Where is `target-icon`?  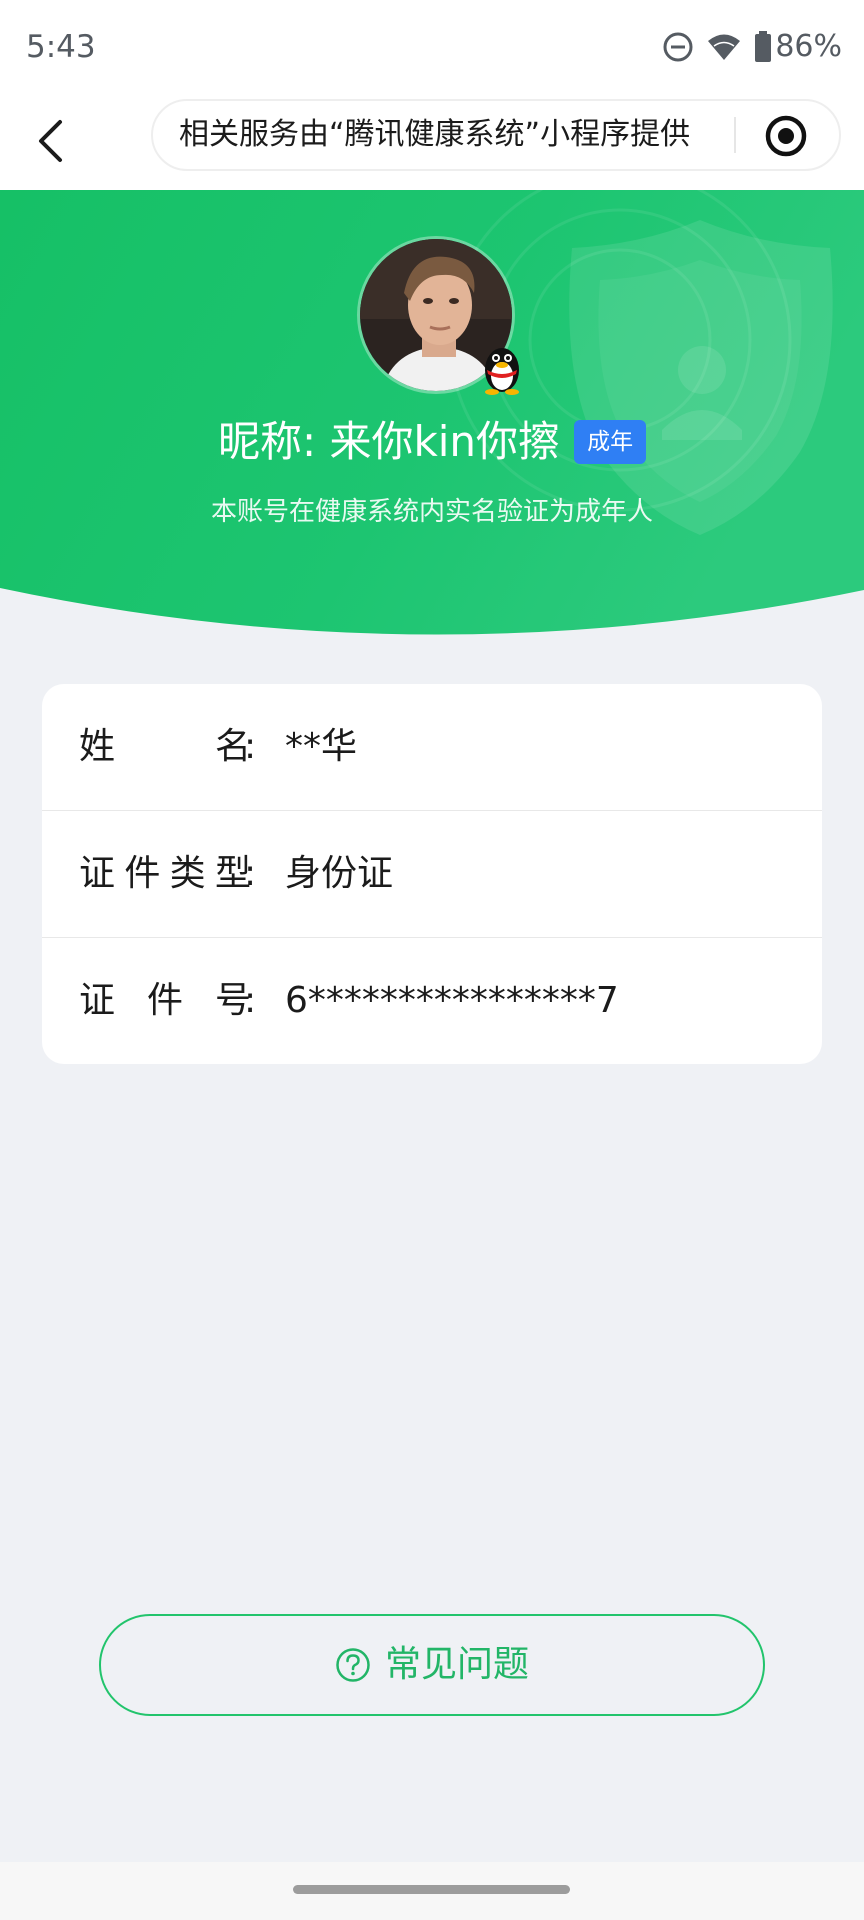 target-icon is located at coordinates (786, 136).